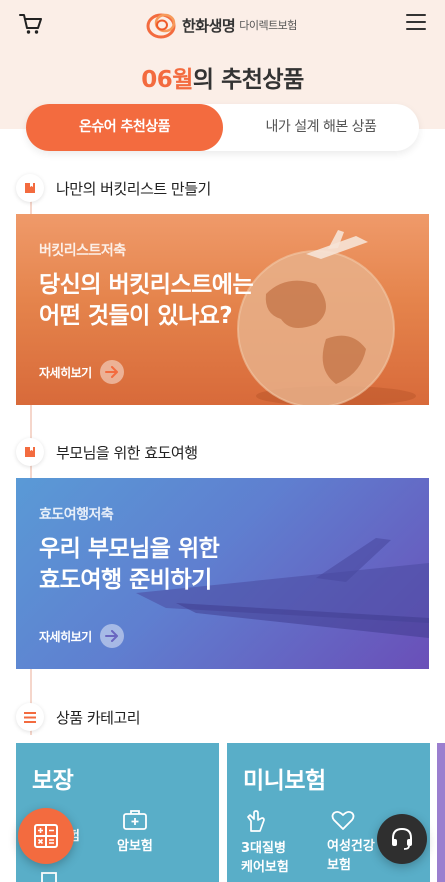  What do you see at coordinates (265, 867) in the screenshot?
I see `category-item-label-line2: 케어보험` at bounding box center [265, 867].